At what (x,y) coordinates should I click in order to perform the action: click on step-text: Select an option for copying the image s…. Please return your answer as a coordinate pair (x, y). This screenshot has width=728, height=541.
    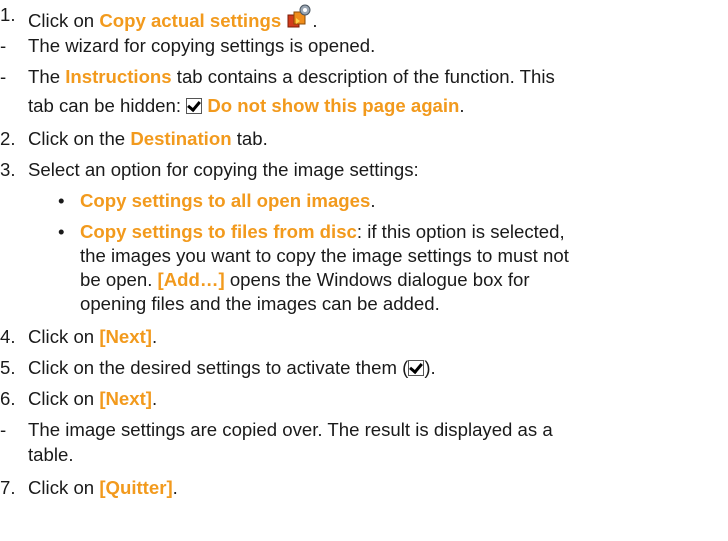
    Looking at the image, I should click on (223, 169).